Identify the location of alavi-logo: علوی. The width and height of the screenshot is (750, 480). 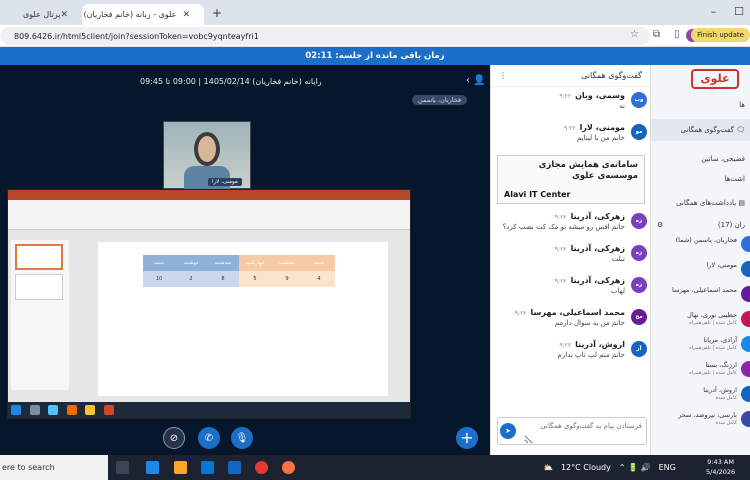
(715, 79).